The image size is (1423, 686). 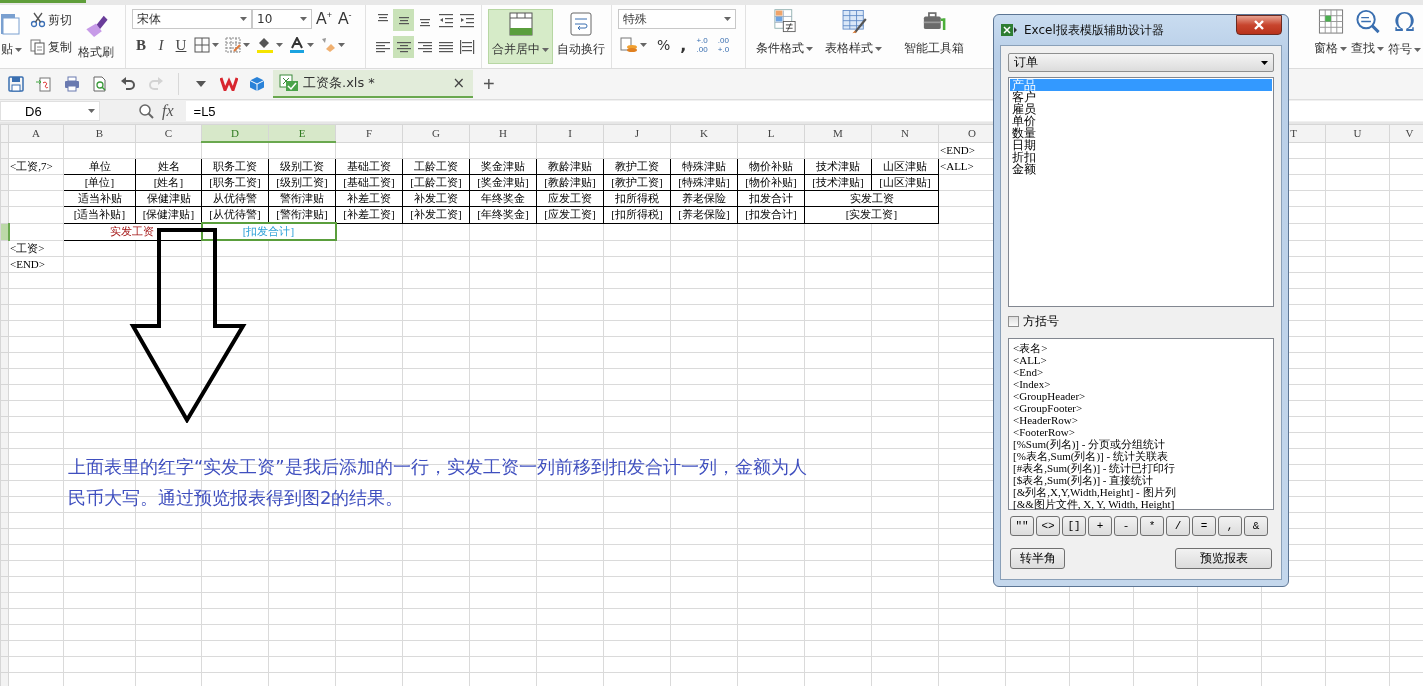 I want to click on table-cell: 教护工资, so click(x=637, y=166).